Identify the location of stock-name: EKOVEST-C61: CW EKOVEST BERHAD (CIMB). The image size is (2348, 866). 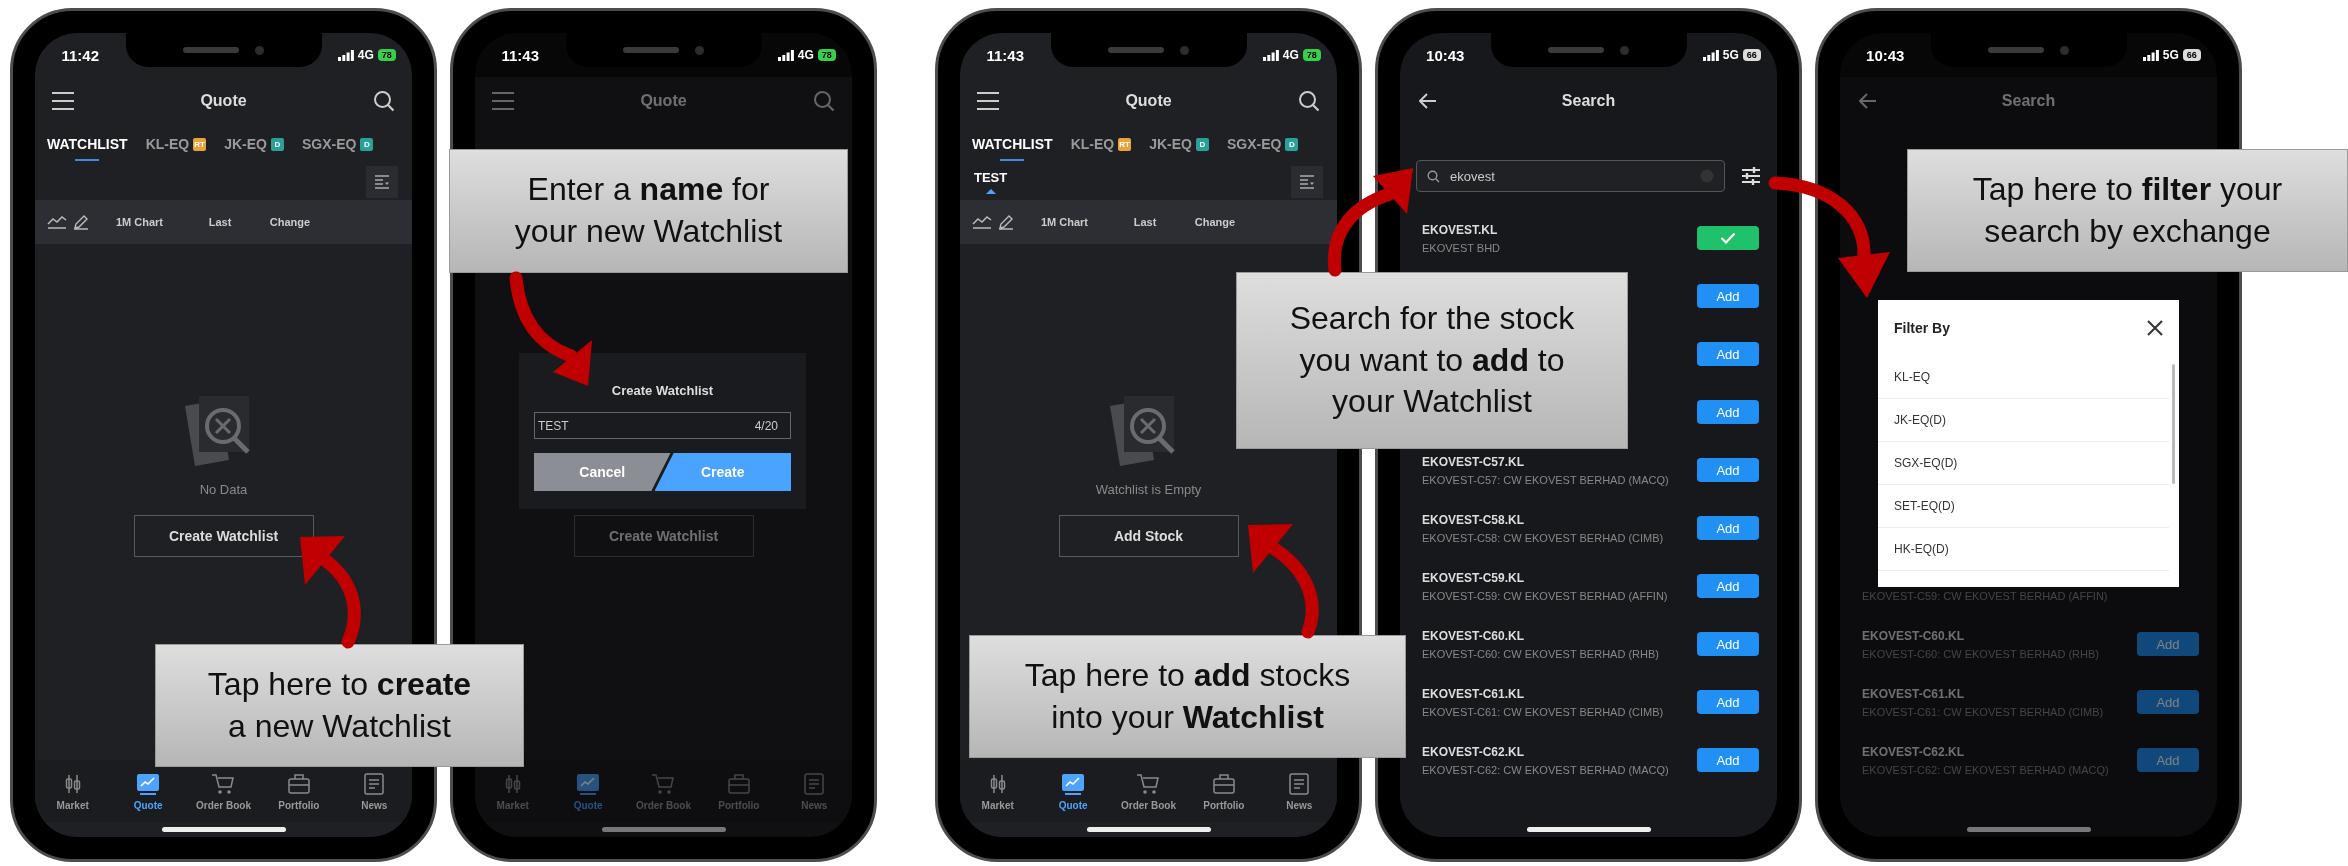
(1983, 711).